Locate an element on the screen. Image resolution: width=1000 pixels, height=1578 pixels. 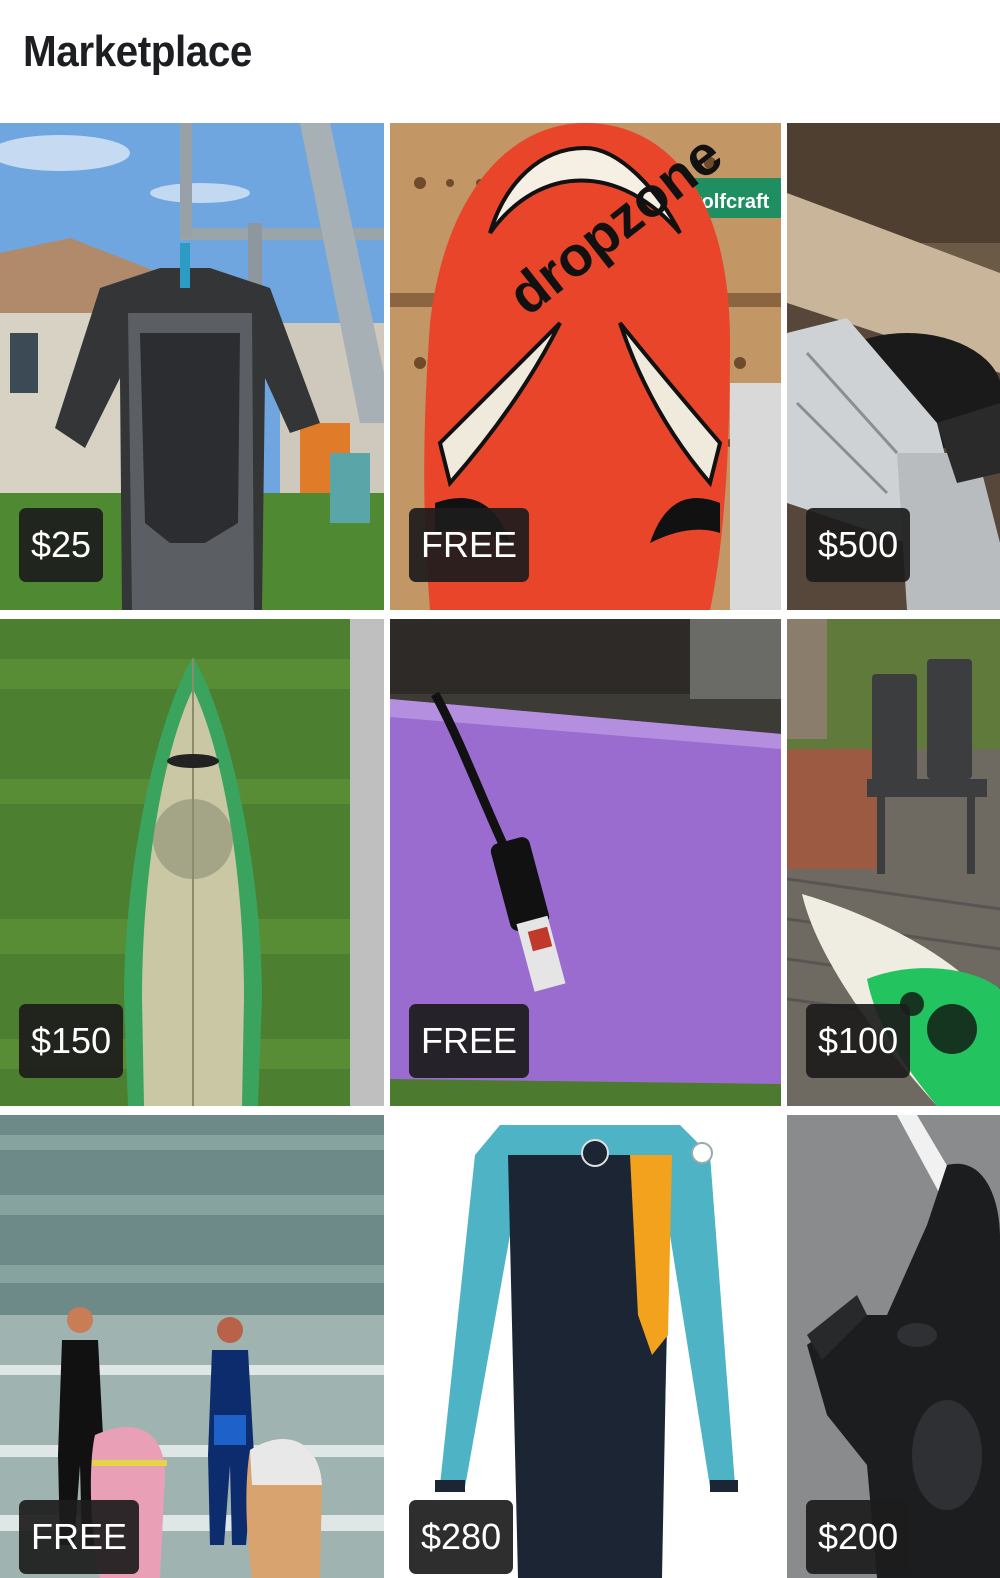
listing-tile: $100 is located at coordinates (893, 862).